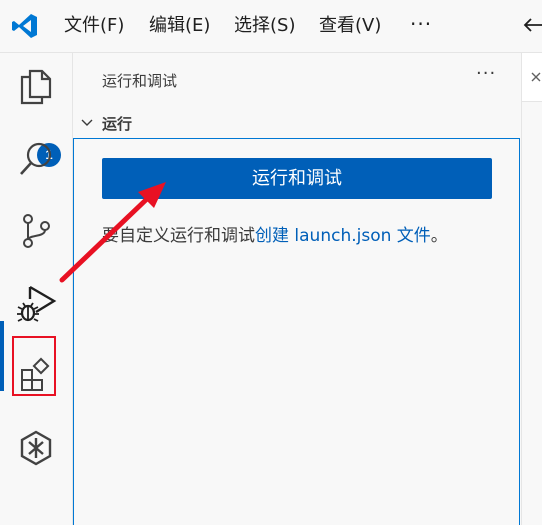 The image size is (542, 525). Describe the element at coordinates (532, 25) in the screenshot. I see `back-arrow-icon` at that location.